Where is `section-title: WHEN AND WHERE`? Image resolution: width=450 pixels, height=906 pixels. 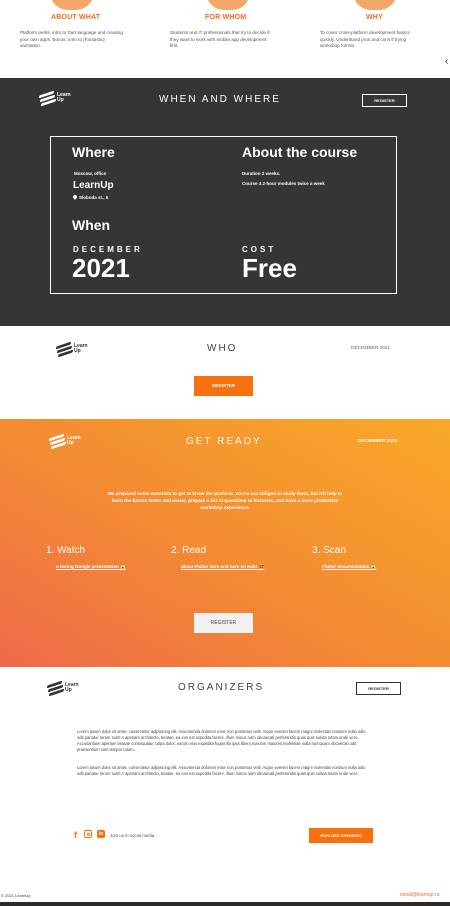
section-title: WHEN AND WHERE is located at coordinates (220, 99).